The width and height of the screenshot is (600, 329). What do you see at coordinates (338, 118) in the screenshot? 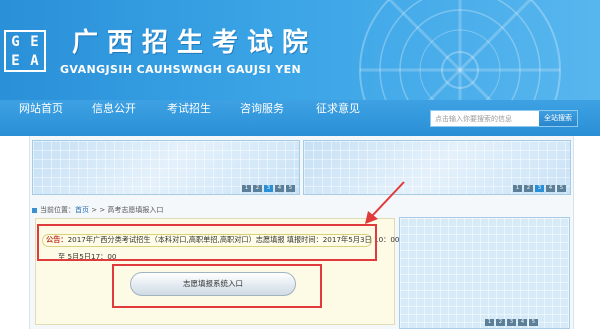
I see `nav-item-feedback: 征求意见` at bounding box center [338, 118].